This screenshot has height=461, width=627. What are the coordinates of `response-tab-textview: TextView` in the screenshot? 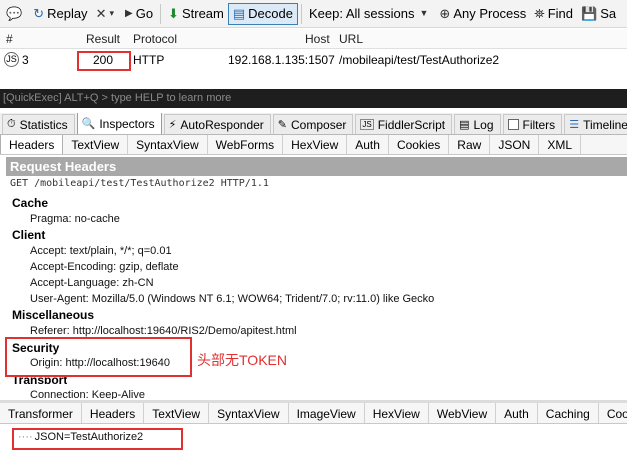 It's located at (177, 413).